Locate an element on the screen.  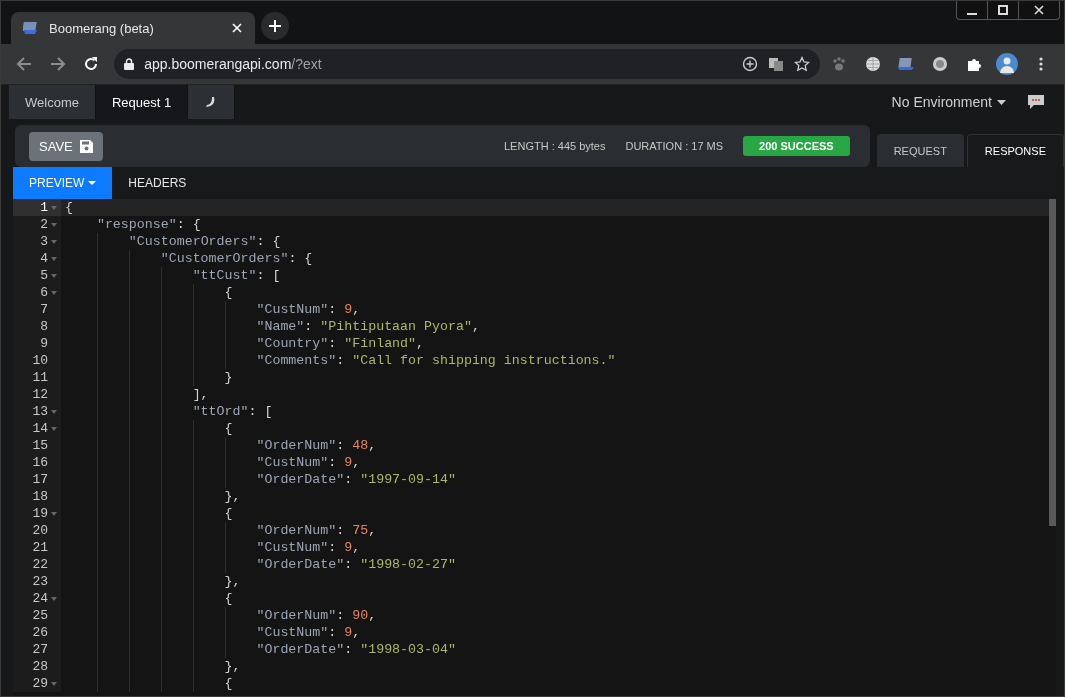
add-circle-icon is located at coordinates (749, 64).